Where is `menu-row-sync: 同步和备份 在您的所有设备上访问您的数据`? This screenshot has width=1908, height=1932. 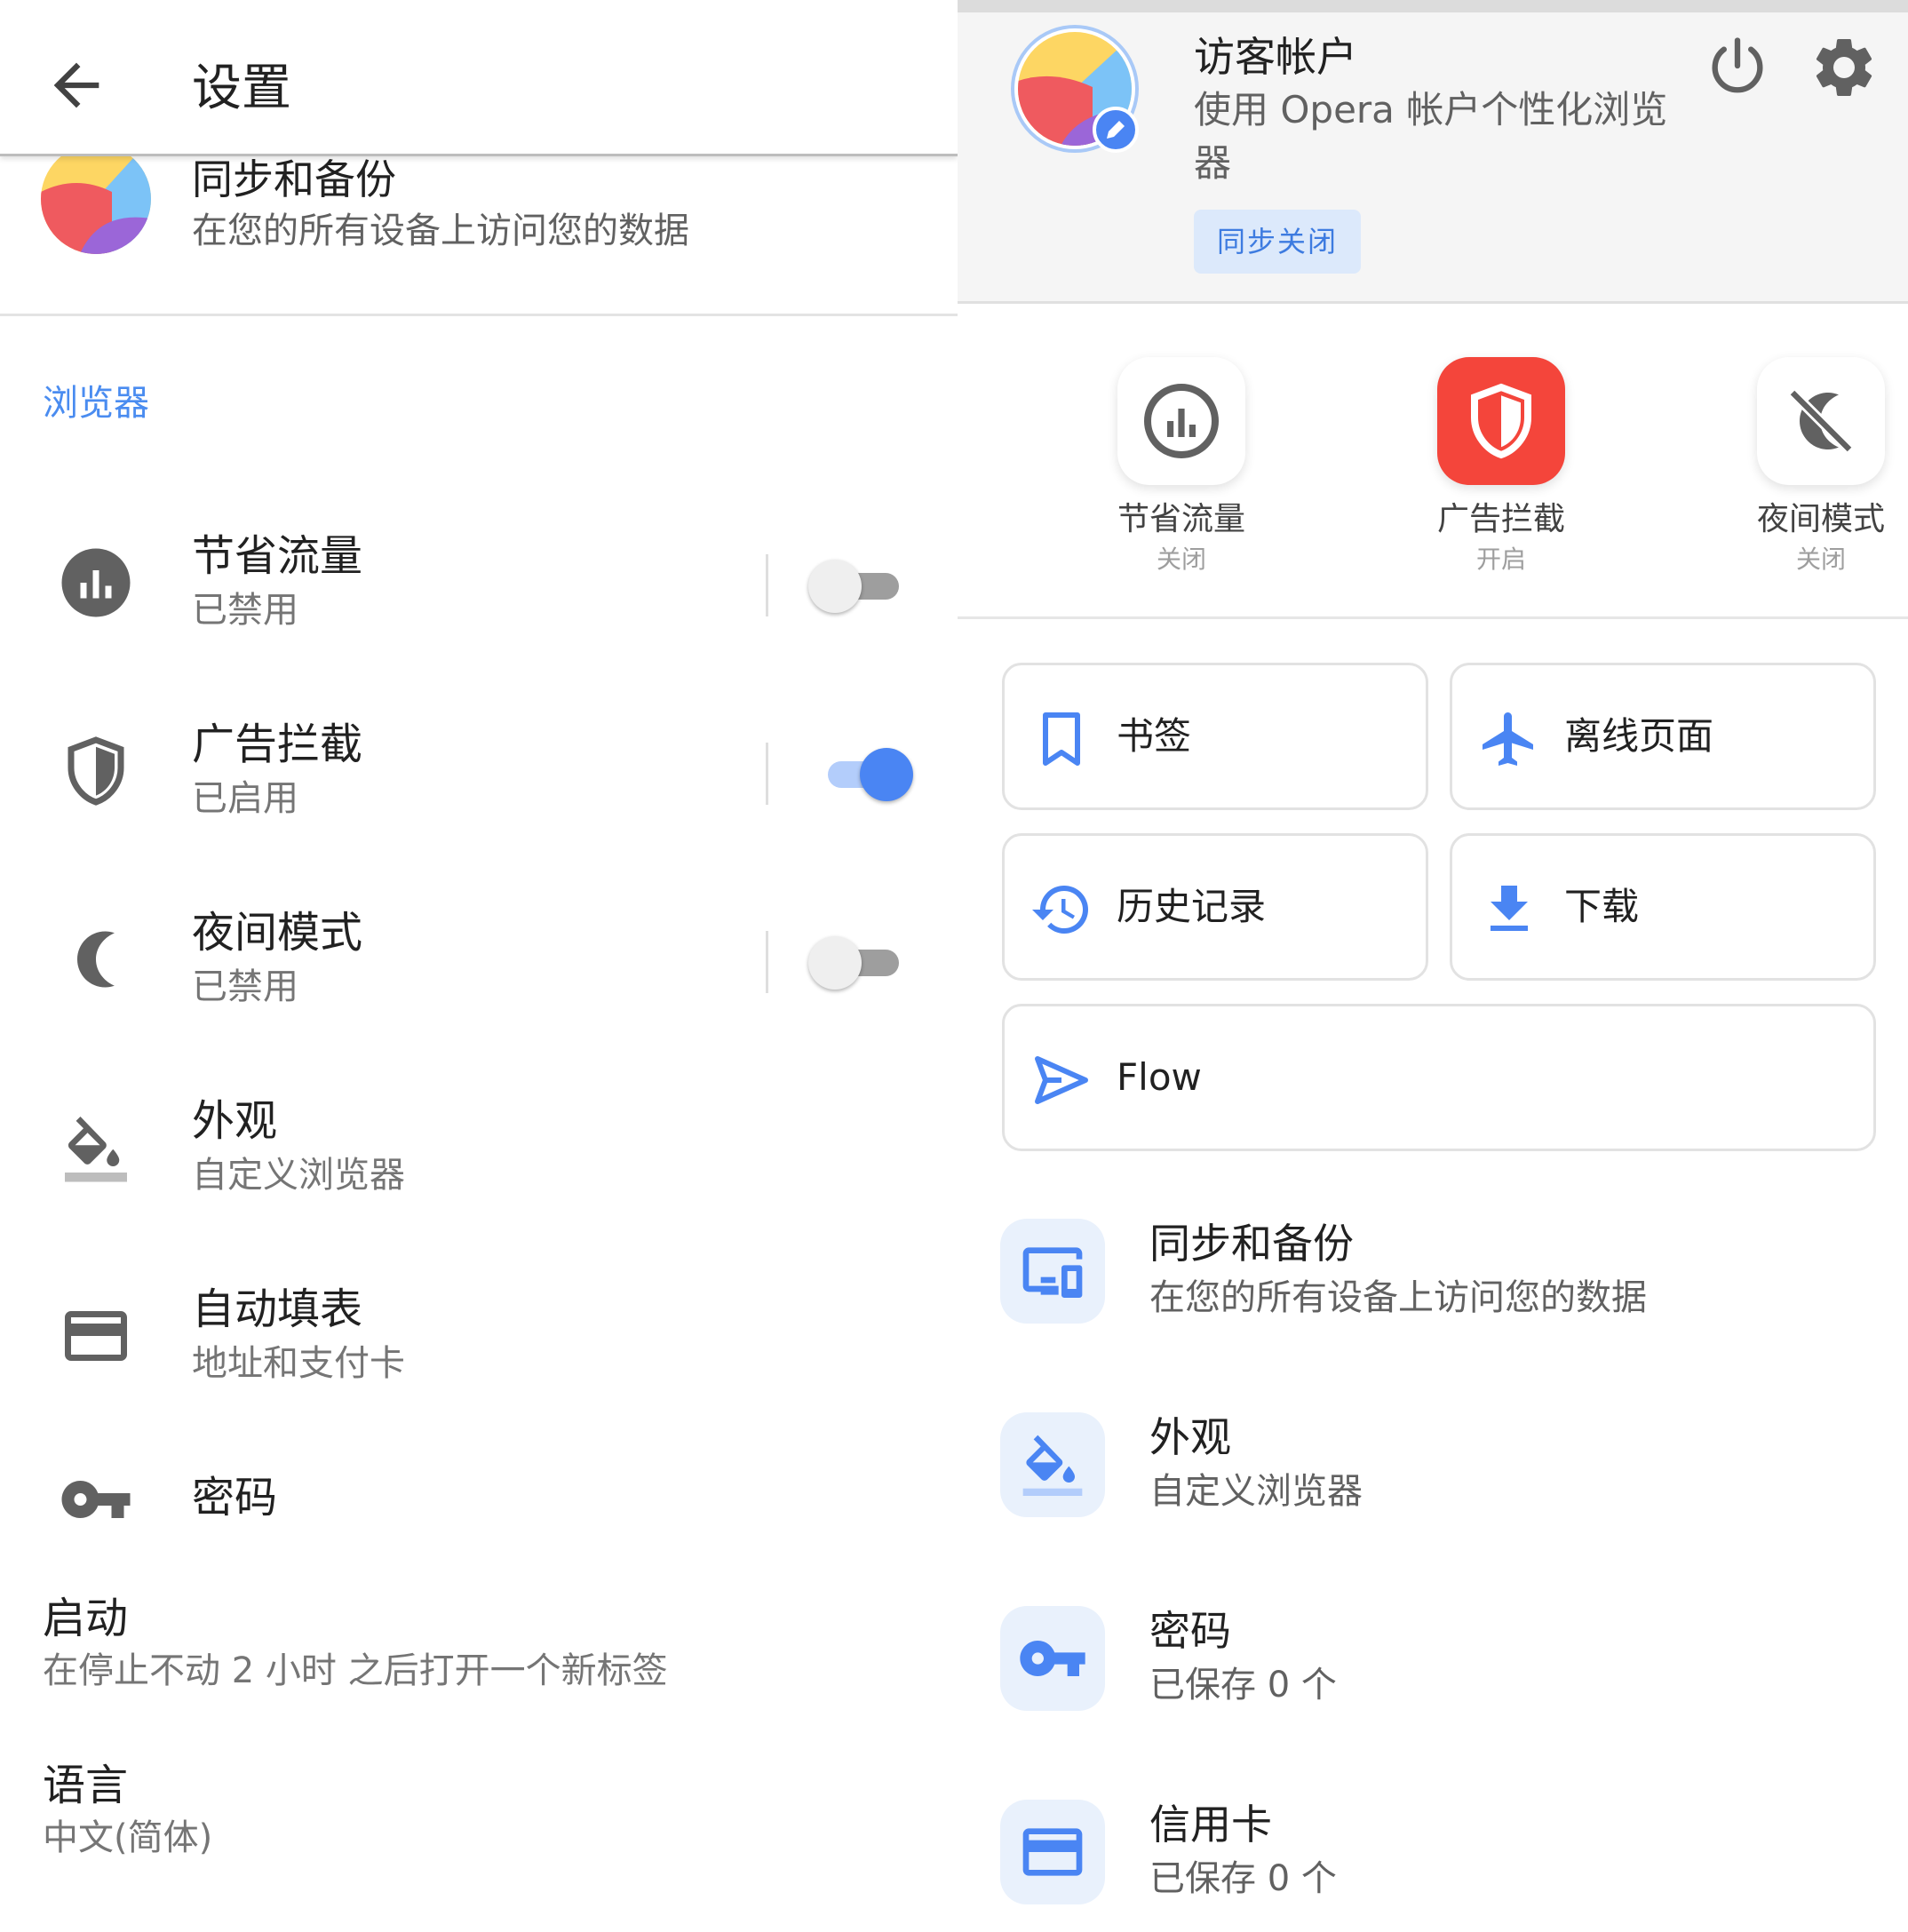 menu-row-sync: 同步和备份 在您的所有设备上访问您的数据 is located at coordinates (1433, 1299).